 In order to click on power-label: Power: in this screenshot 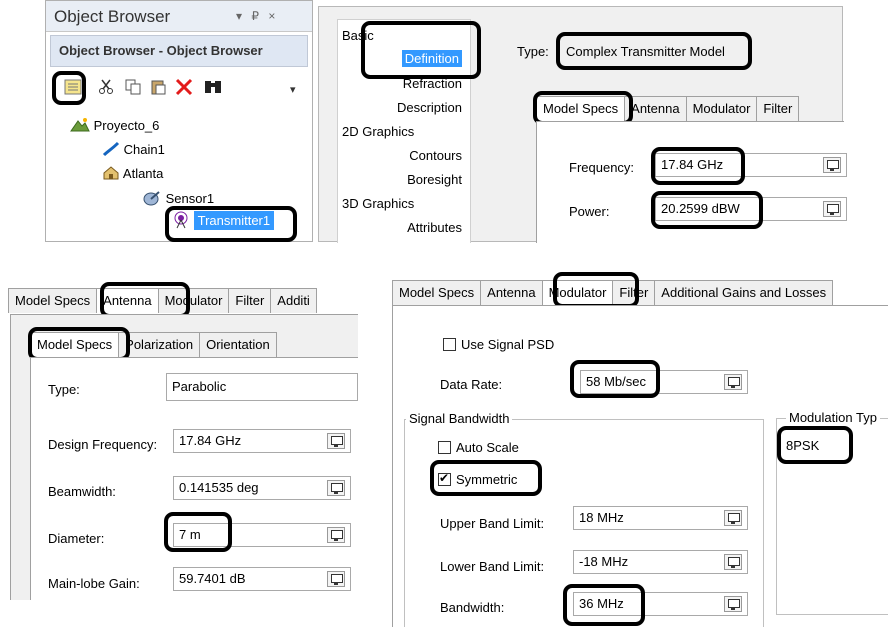, I will do `click(589, 211)`.